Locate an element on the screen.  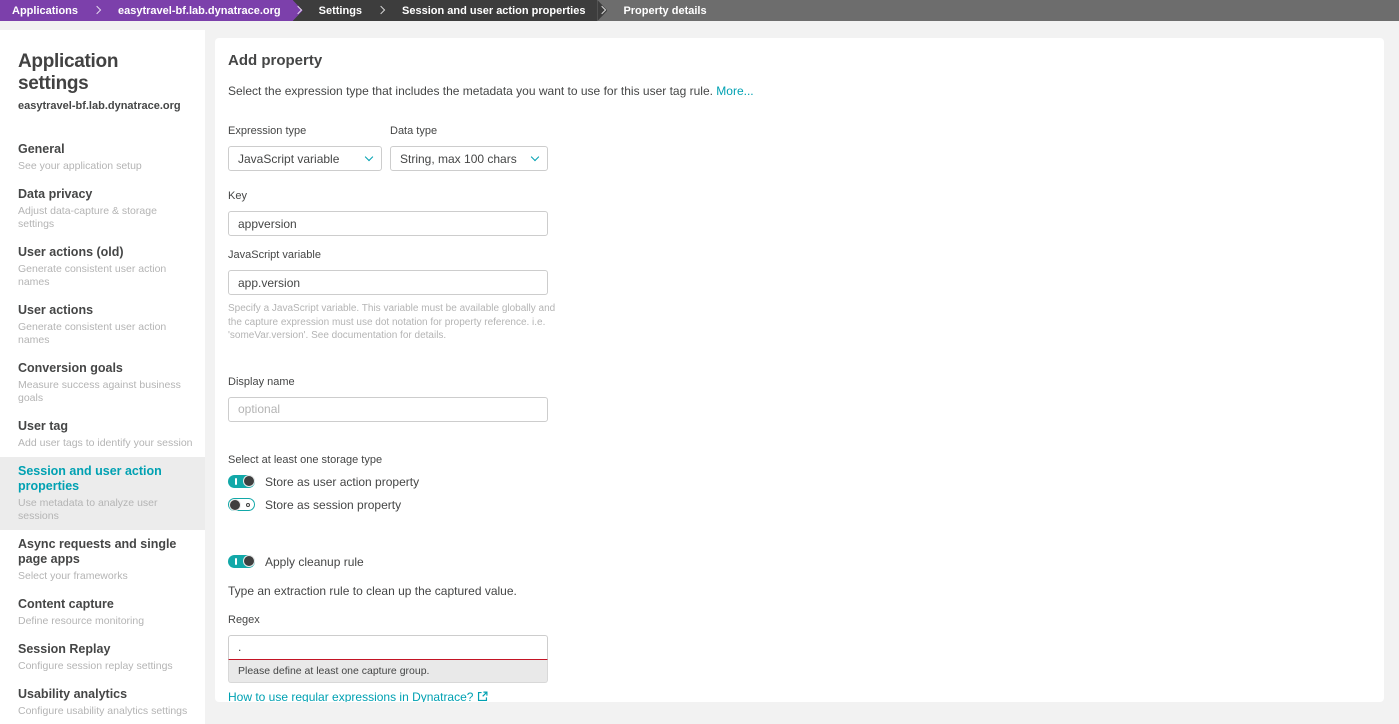
display-name-group: Display name is located at coordinates (806, 399).